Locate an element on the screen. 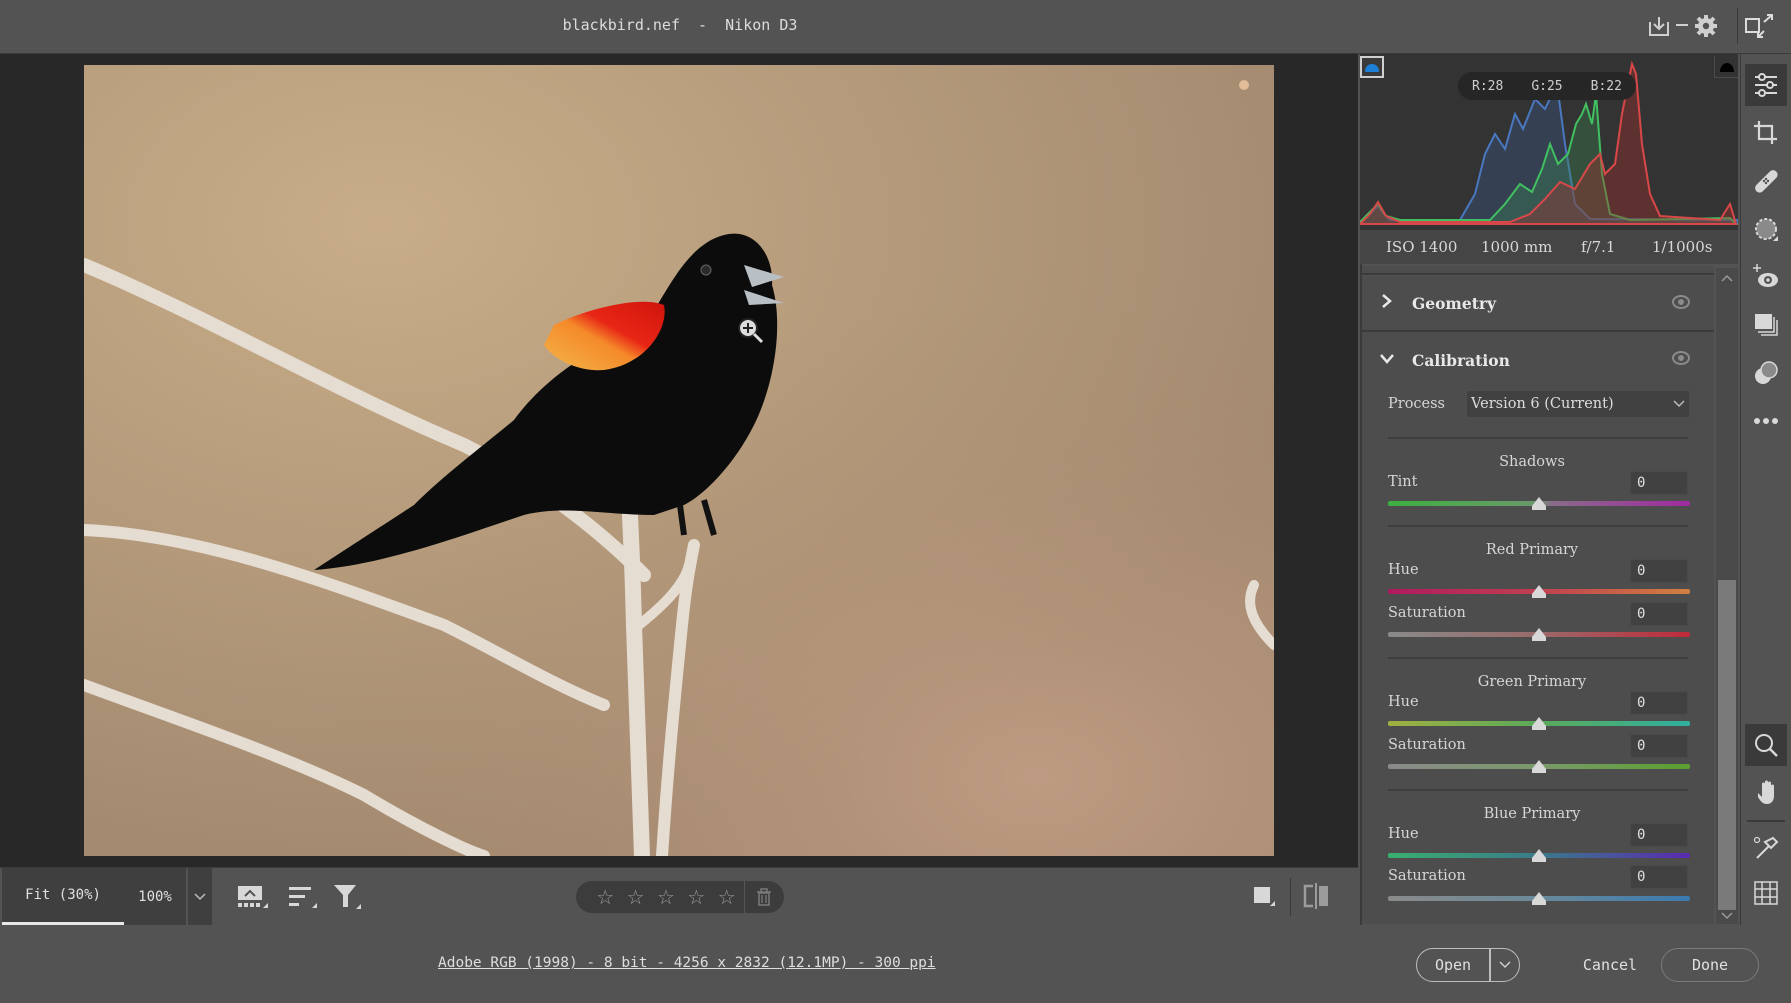 This screenshot has height=1003, width=1791. blue-hue-label: Hue is located at coordinates (1403, 834).